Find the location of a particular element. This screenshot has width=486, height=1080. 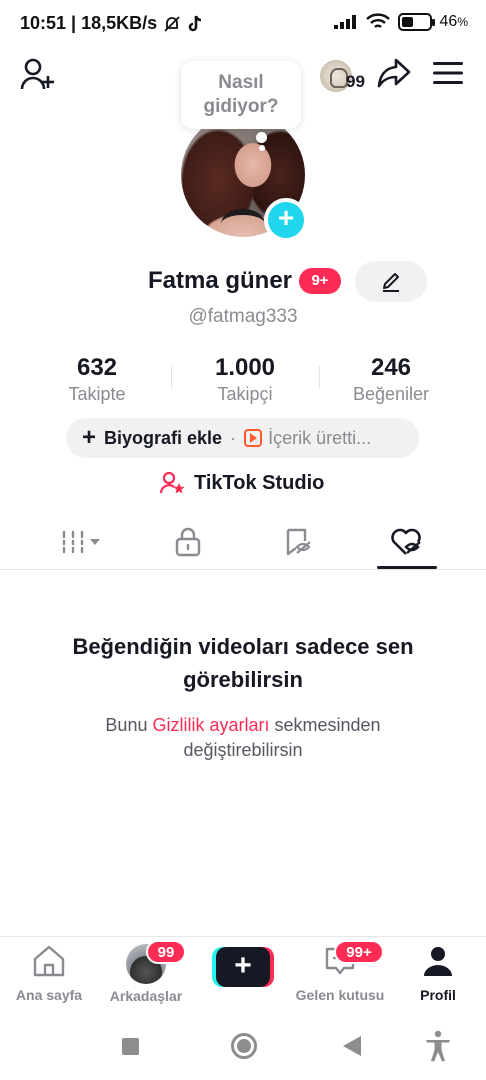

bookmark-hidden-icon is located at coordinates (298, 542).